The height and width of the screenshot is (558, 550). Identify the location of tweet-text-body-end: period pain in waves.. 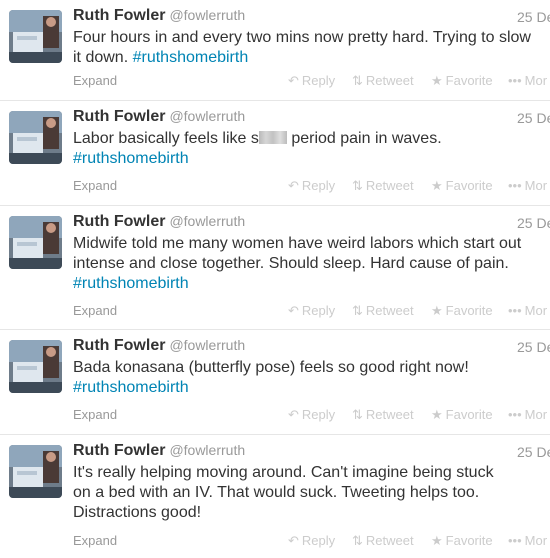
(364, 138).